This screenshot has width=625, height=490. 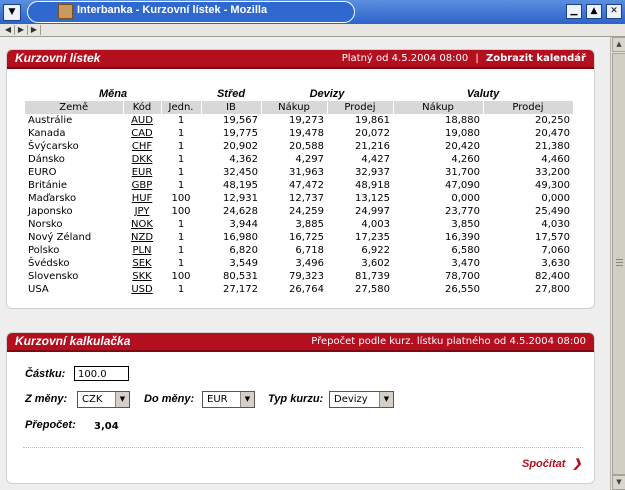 I want to click on currency-code-link: JPY, so click(x=142, y=211).